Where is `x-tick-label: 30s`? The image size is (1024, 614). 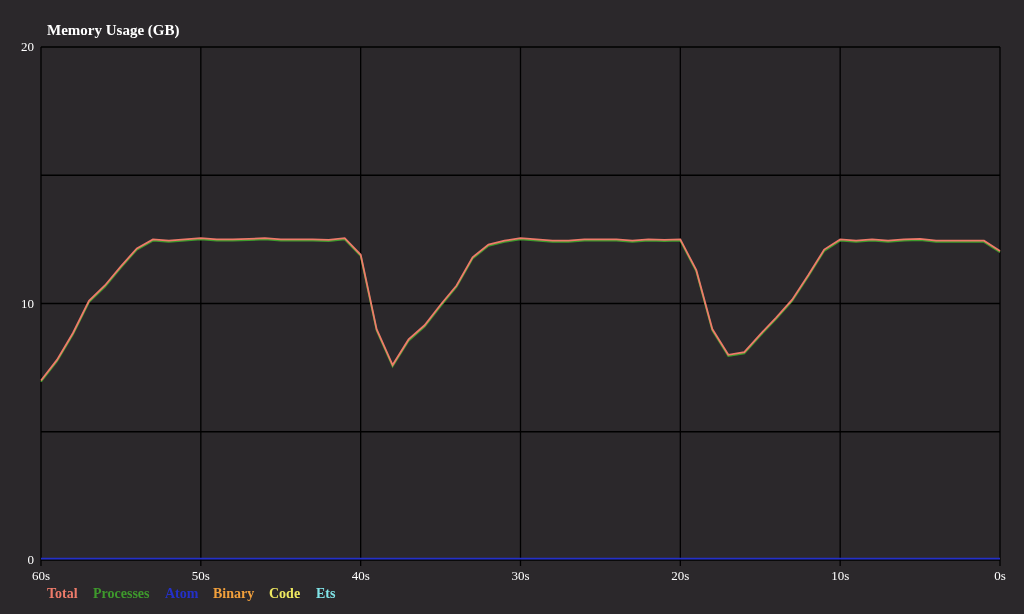 x-tick-label: 30s is located at coordinates (520, 575).